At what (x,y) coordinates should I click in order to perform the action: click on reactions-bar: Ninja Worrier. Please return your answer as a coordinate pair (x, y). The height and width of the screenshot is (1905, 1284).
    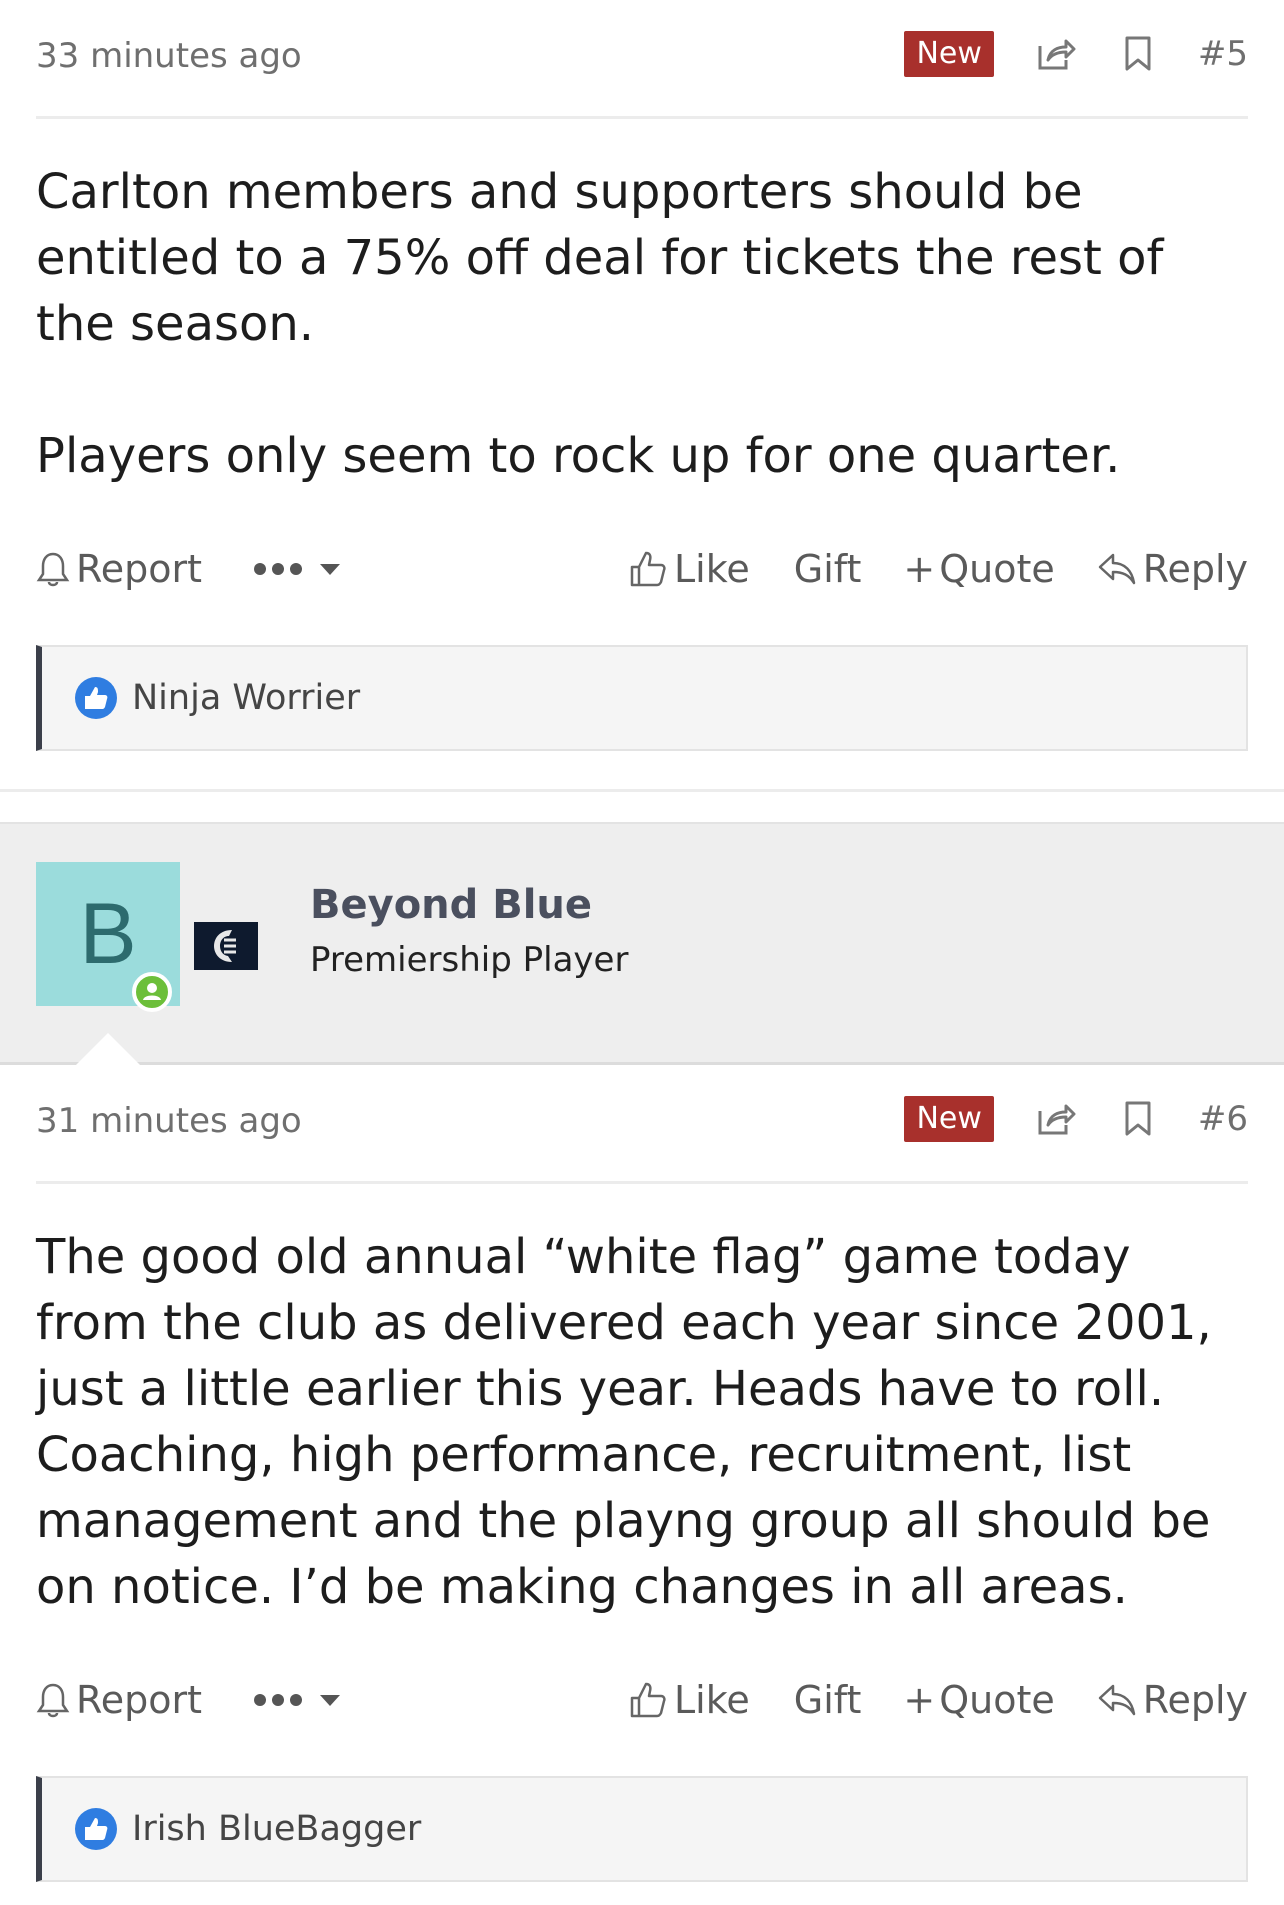
    Looking at the image, I should click on (642, 698).